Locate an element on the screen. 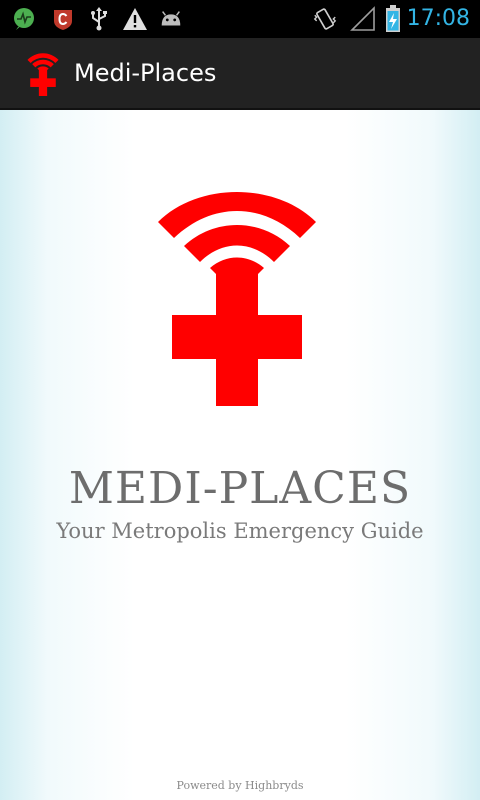 This screenshot has height=800, width=480. usb-icon is located at coordinates (99, 19).